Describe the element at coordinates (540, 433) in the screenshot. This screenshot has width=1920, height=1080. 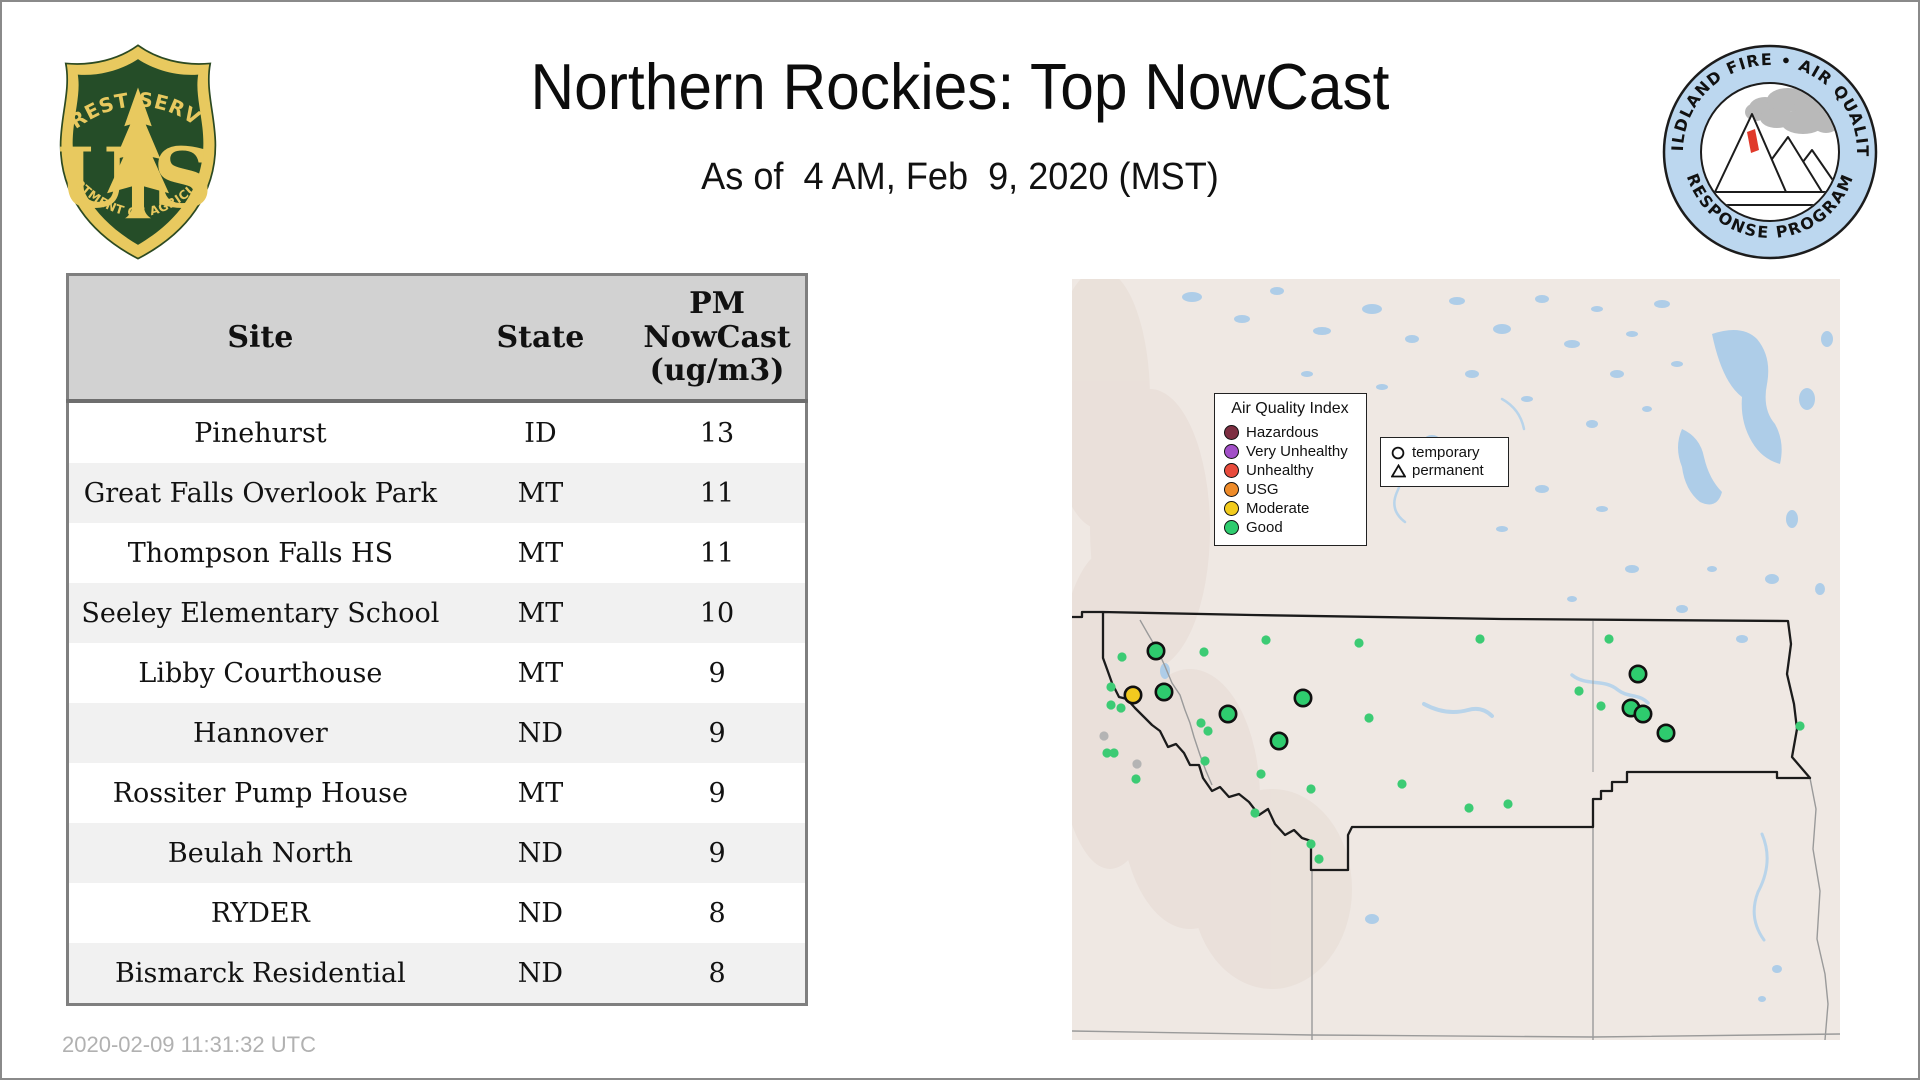
I see `state-cell: ID` at that location.